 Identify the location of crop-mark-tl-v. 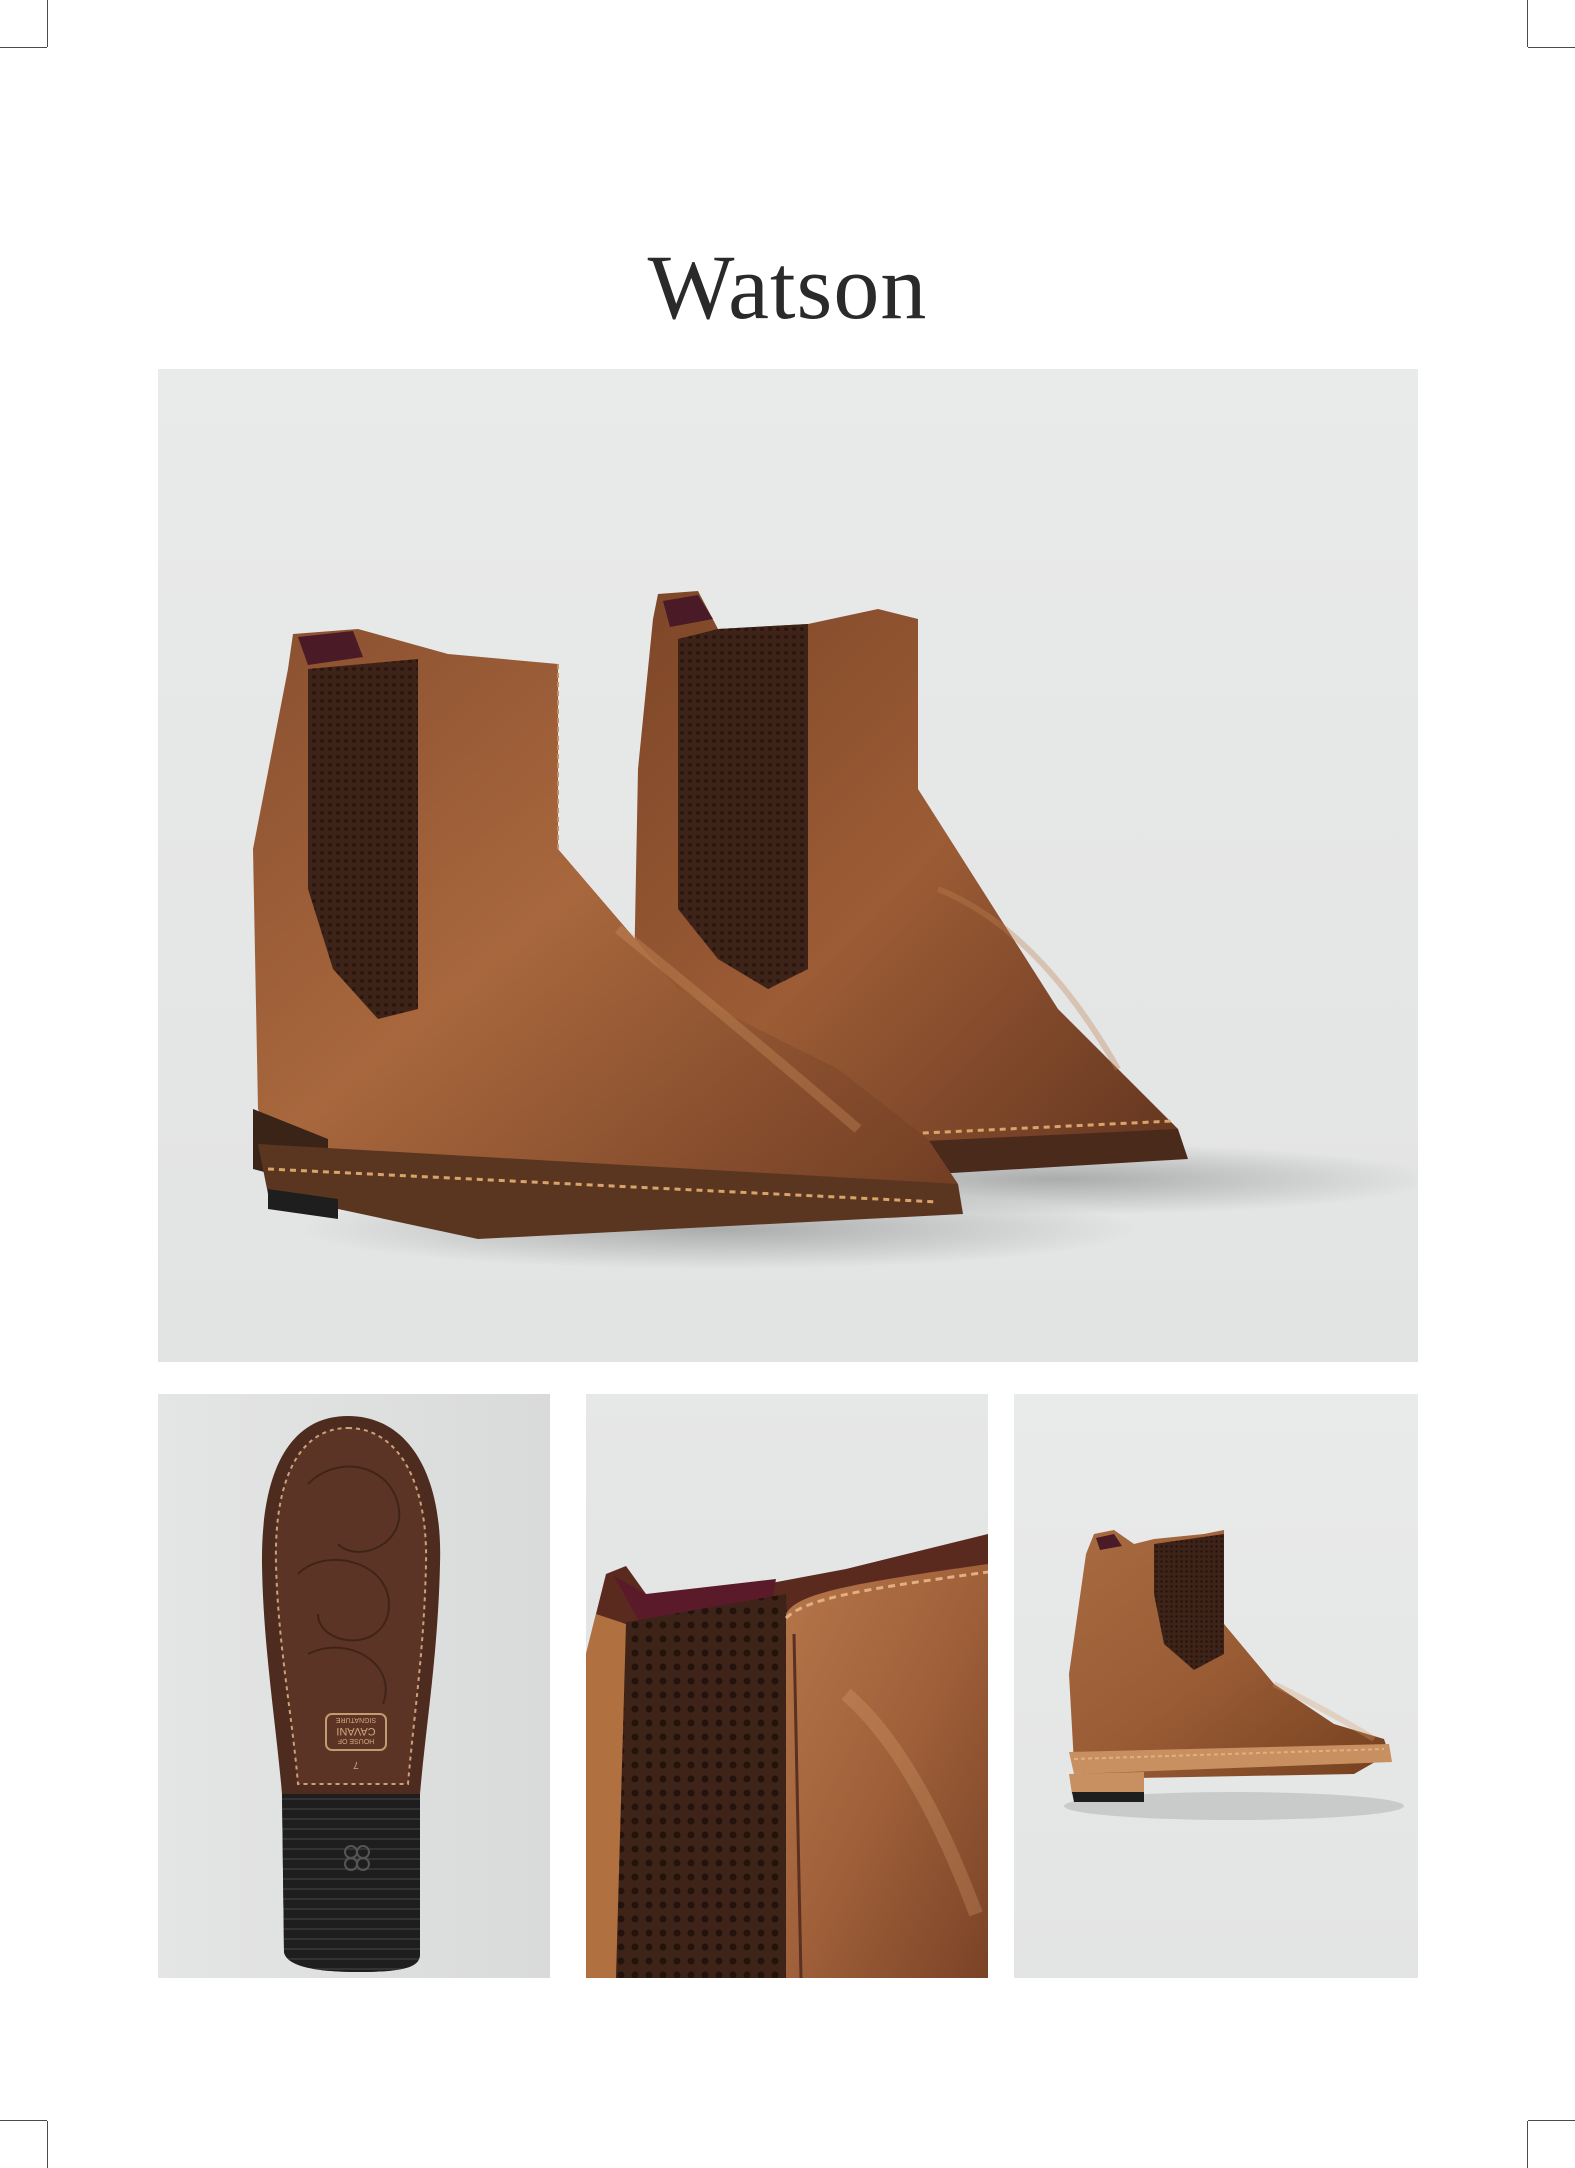
(47, 23).